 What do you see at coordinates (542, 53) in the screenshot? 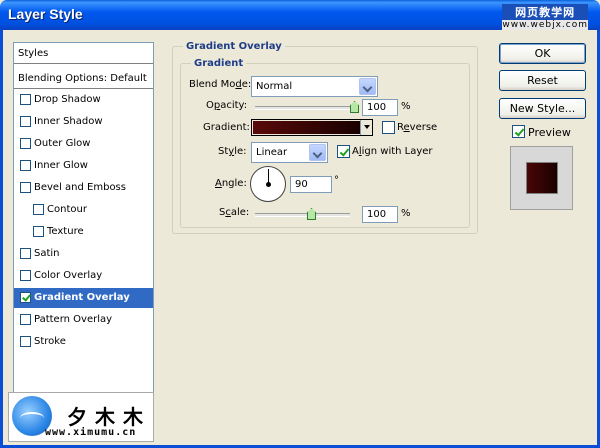
I see `ok-button: OK` at bounding box center [542, 53].